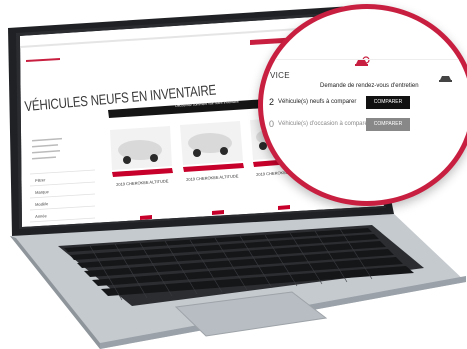  I want to click on compare-button-new: COMPARER, so click(388, 102).